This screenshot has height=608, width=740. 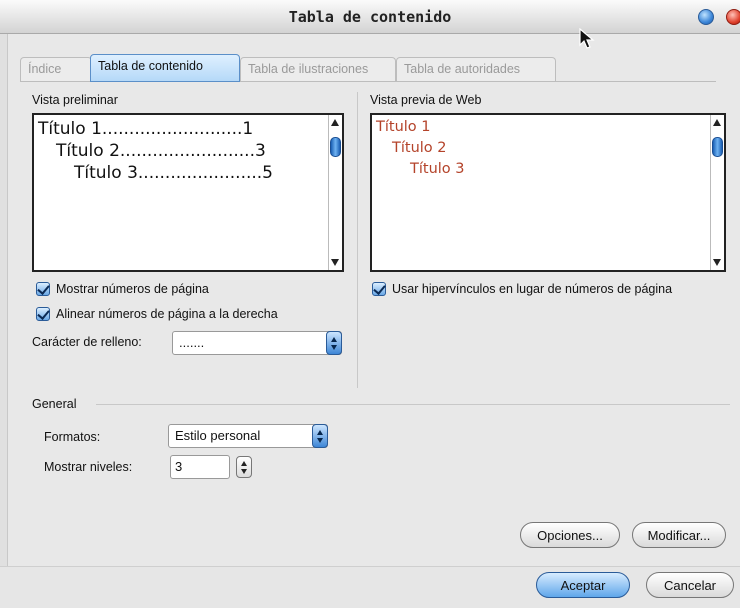 I want to click on formats-select: Estilo personal, so click(x=248, y=436).